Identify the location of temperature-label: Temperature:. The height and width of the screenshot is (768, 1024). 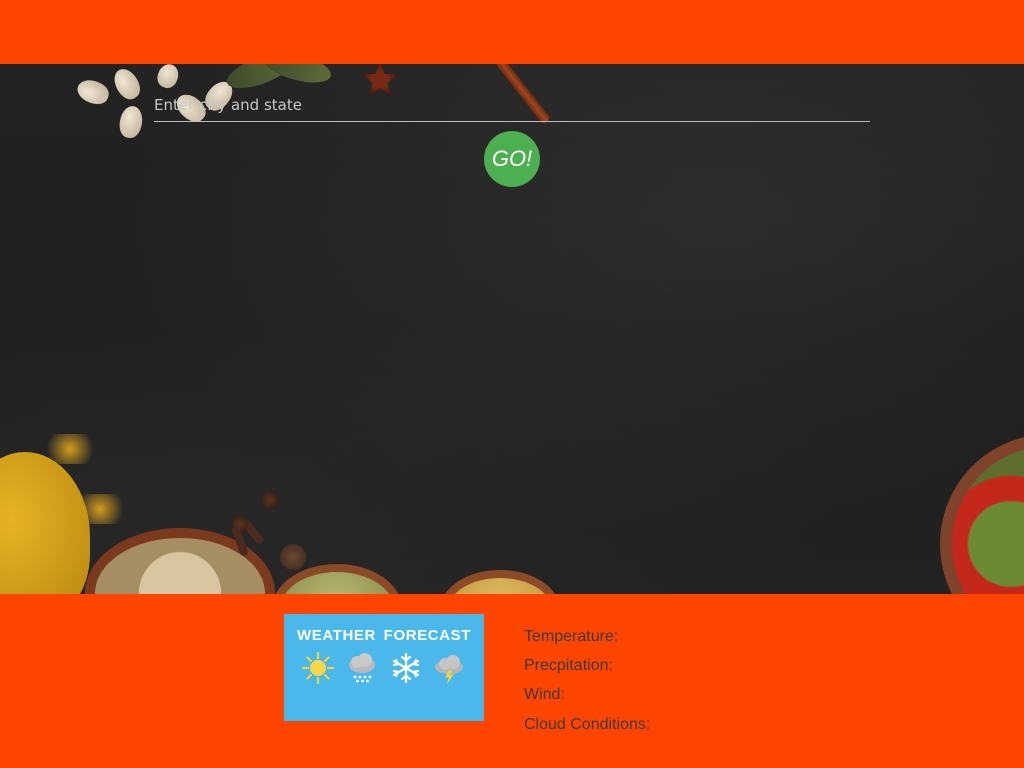
(571, 636).